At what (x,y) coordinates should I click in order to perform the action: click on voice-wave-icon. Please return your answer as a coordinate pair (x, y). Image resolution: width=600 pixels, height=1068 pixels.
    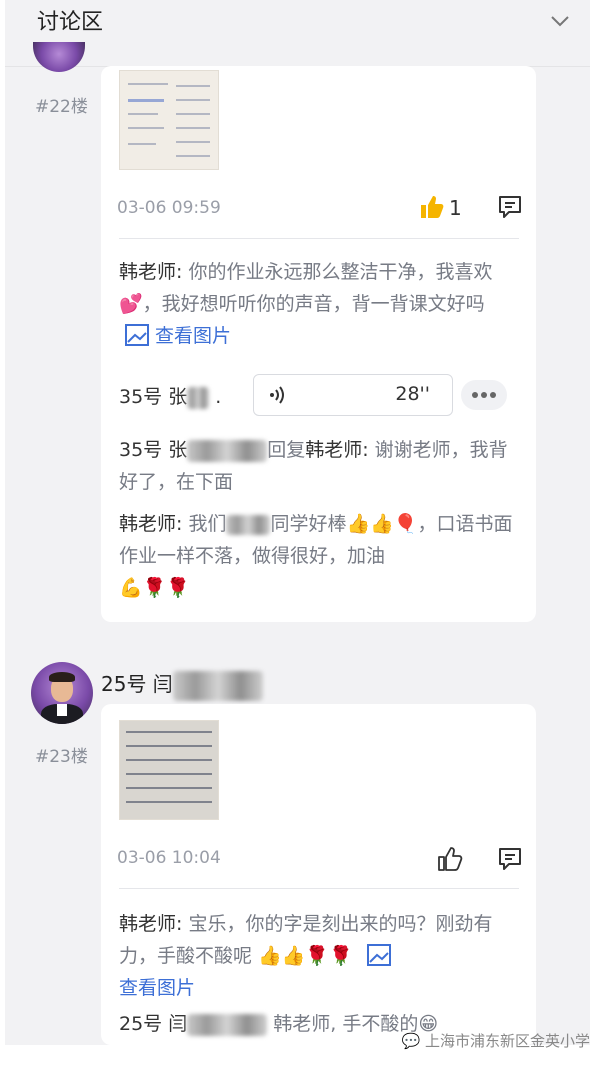
    Looking at the image, I should click on (277, 395).